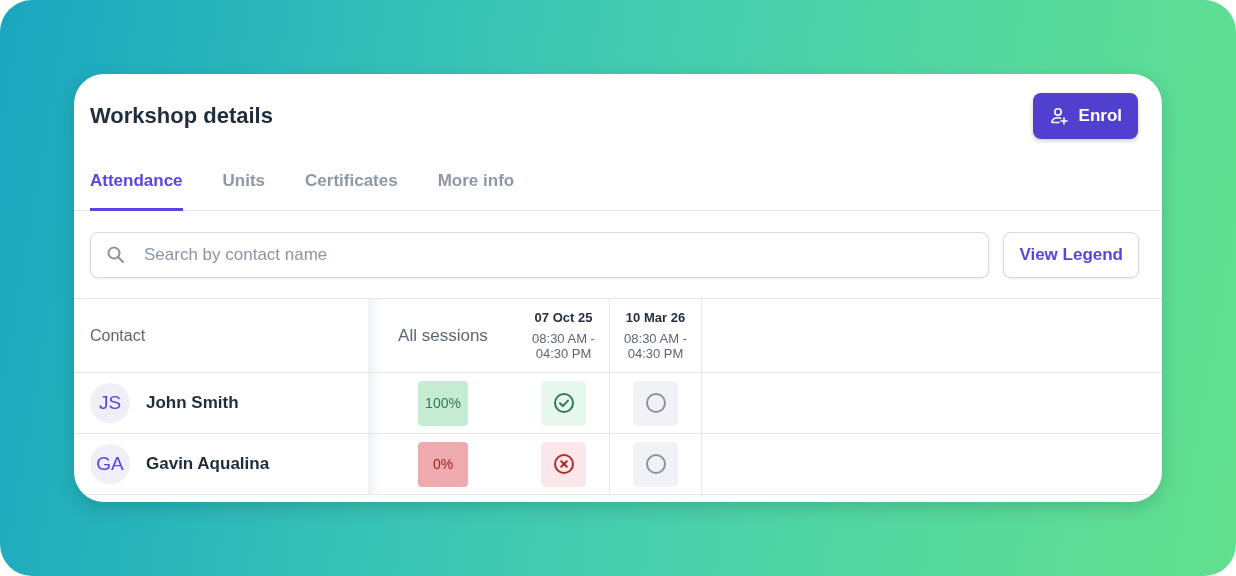 The image size is (1236, 576). I want to click on column-header: Contact, so click(118, 335).